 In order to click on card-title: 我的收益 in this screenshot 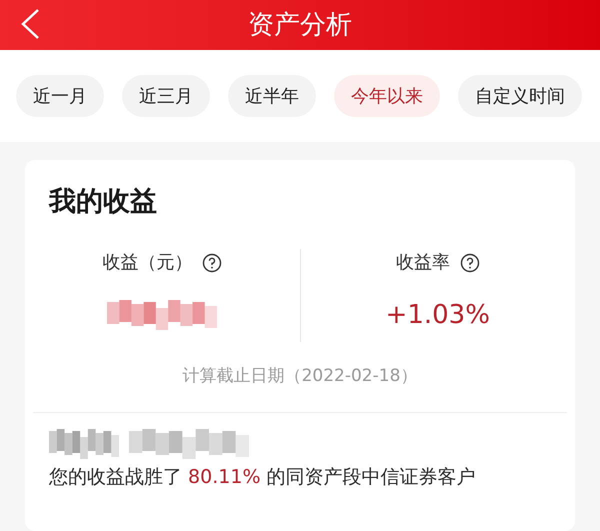, I will do `click(103, 201)`.